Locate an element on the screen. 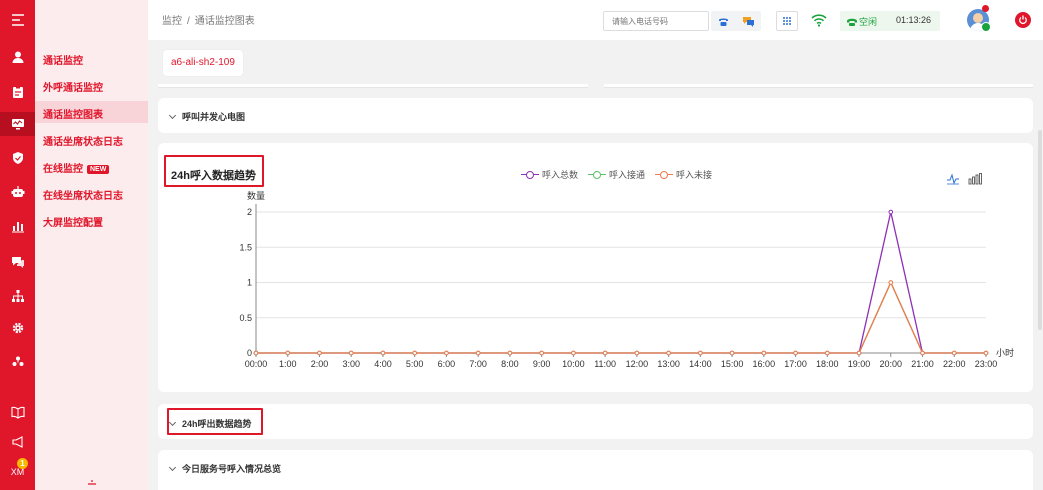 The width and height of the screenshot is (1043, 490). subnav-item-online-monitor: 在线监控 NEW is located at coordinates (76, 167).